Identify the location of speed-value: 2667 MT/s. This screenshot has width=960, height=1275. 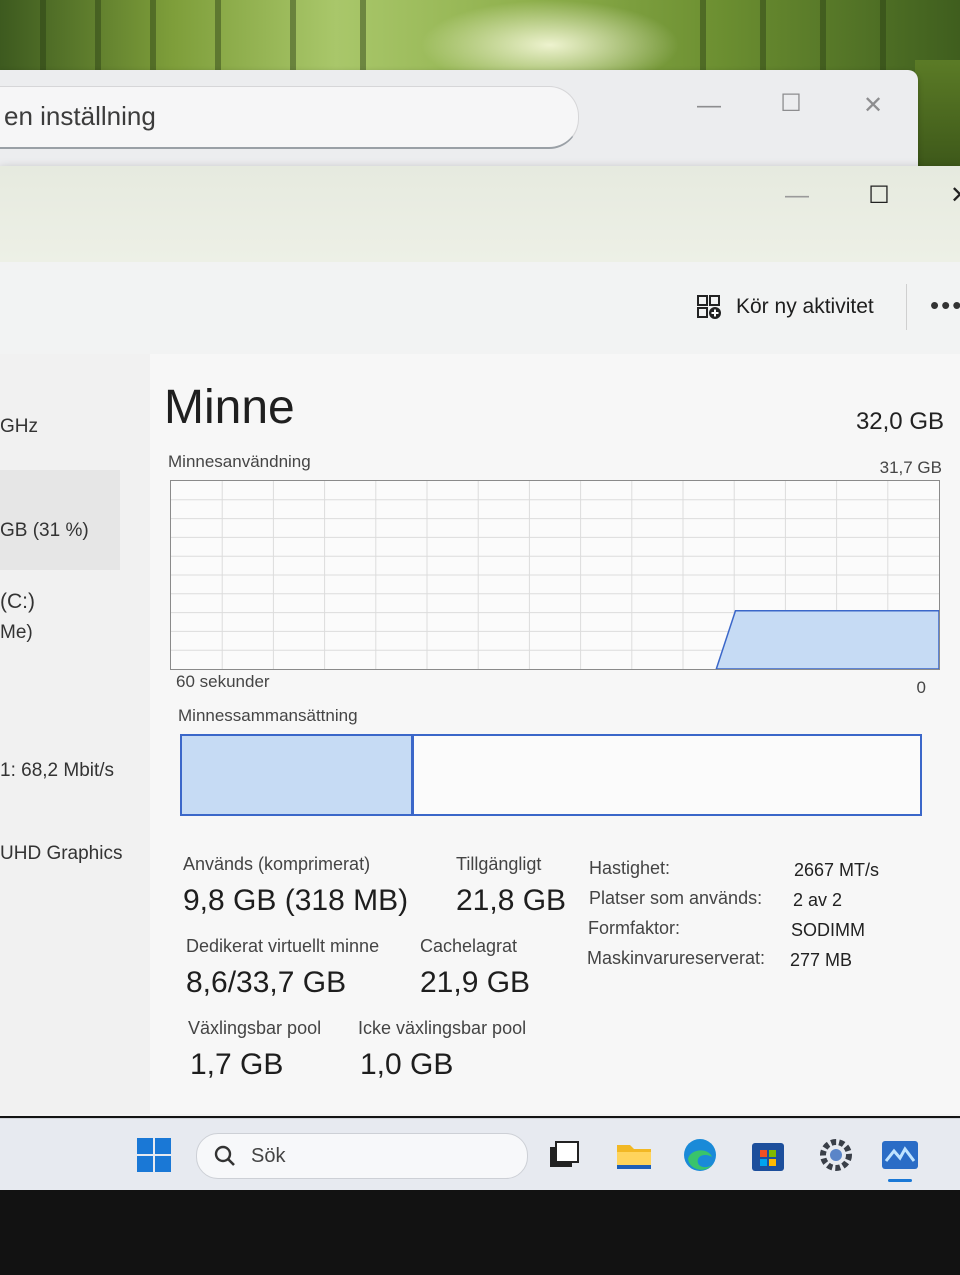
(837, 870).